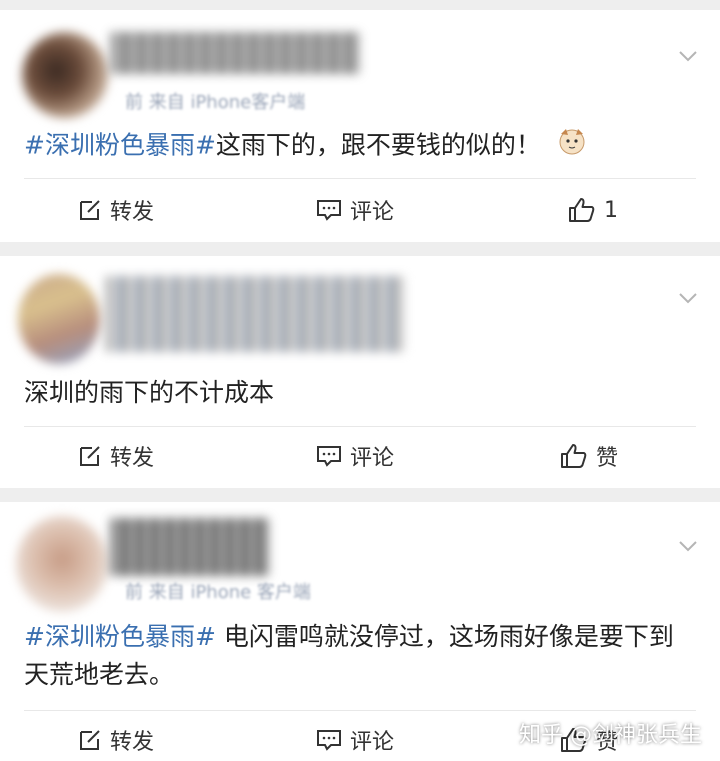 The height and width of the screenshot is (761, 720). I want to click on action-bar: 转发 评论 赞, so click(360, 456).